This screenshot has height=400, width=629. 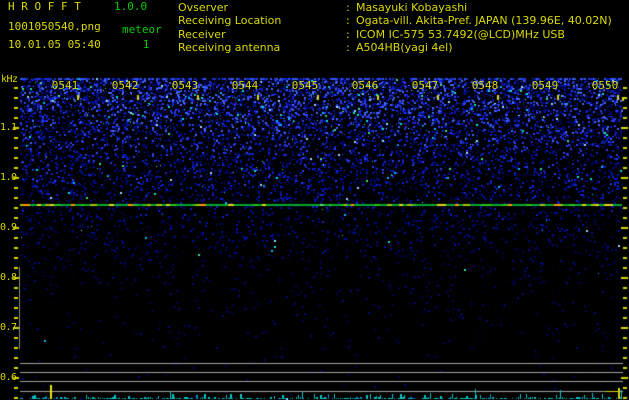 What do you see at coordinates (605, 85) in the screenshot?
I see `time-tick-label: 0550` at bounding box center [605, 85].